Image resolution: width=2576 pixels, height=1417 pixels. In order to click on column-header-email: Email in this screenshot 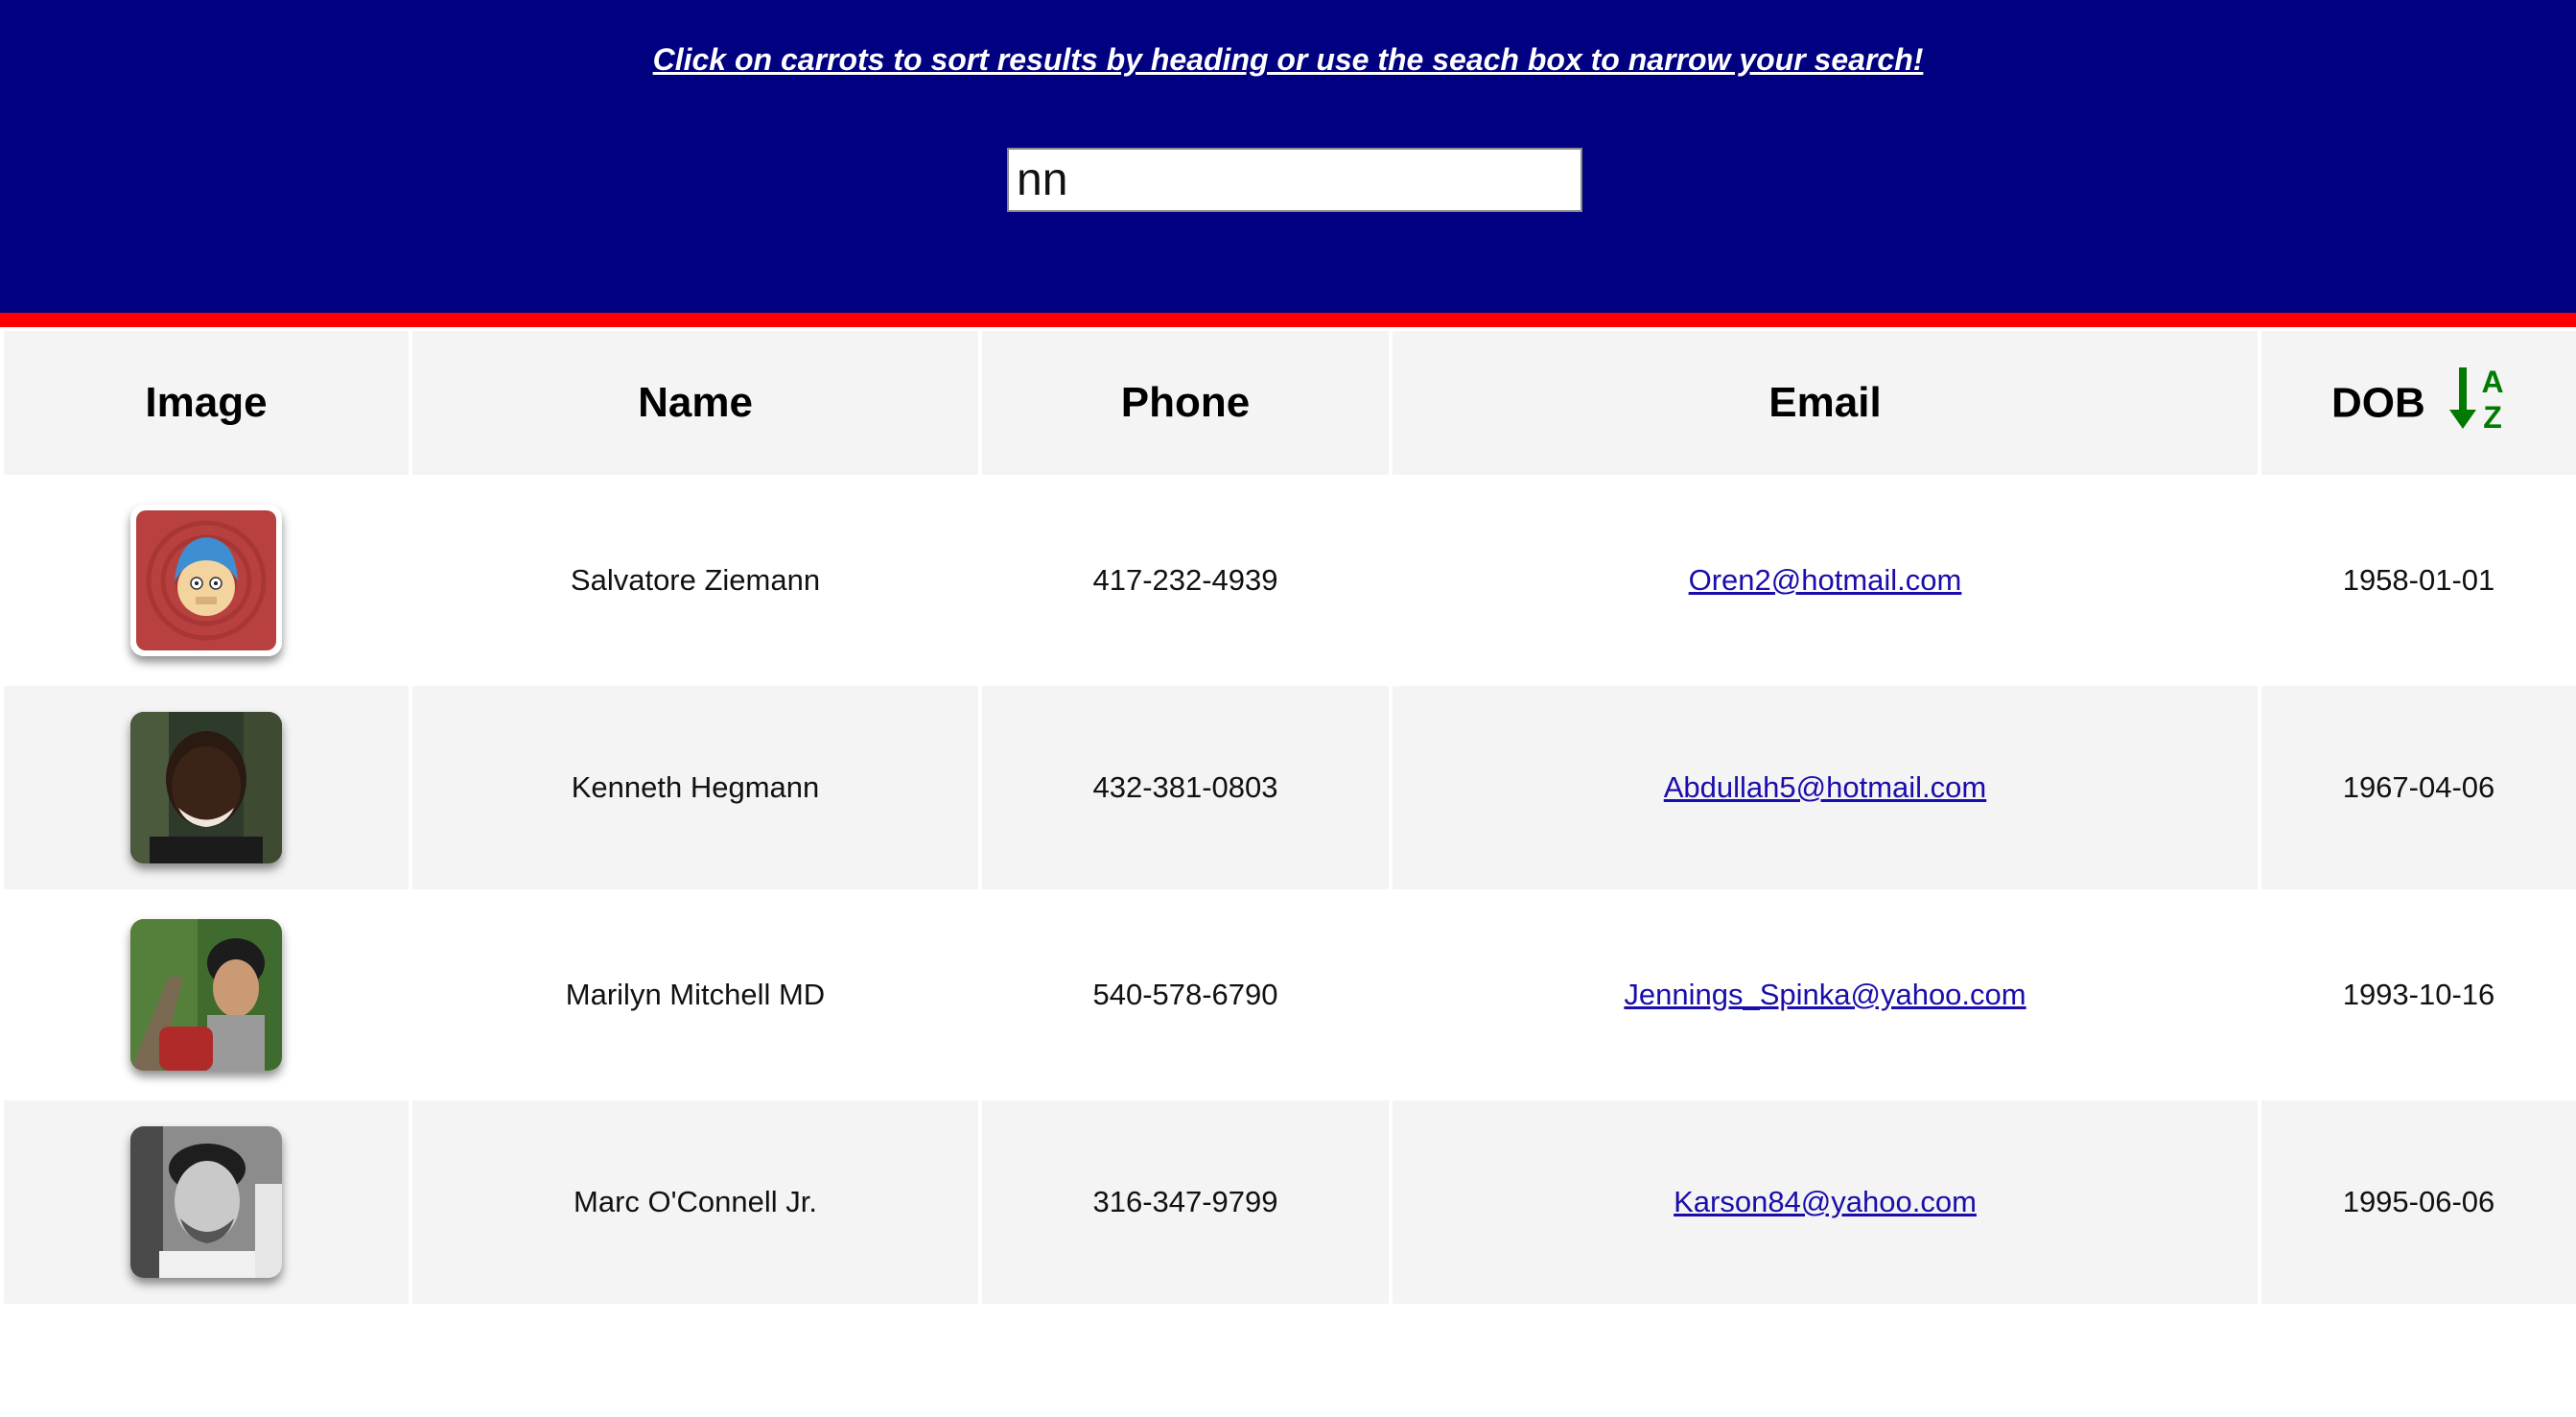, I will do `click(1825, 403)`.